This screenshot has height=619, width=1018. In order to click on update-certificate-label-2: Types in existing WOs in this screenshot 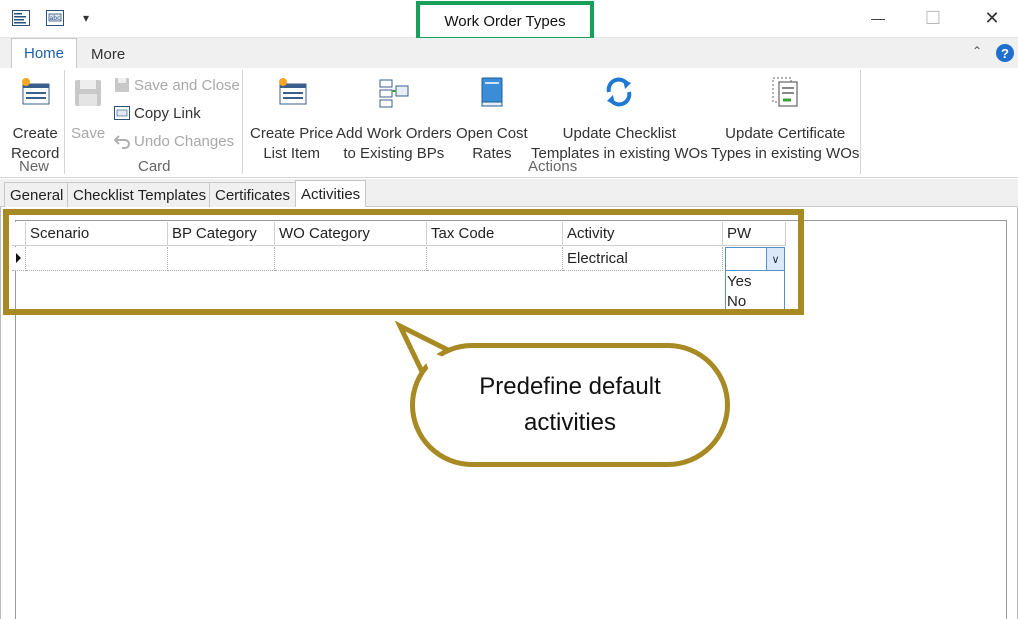, I will do `click(785, 153)`.